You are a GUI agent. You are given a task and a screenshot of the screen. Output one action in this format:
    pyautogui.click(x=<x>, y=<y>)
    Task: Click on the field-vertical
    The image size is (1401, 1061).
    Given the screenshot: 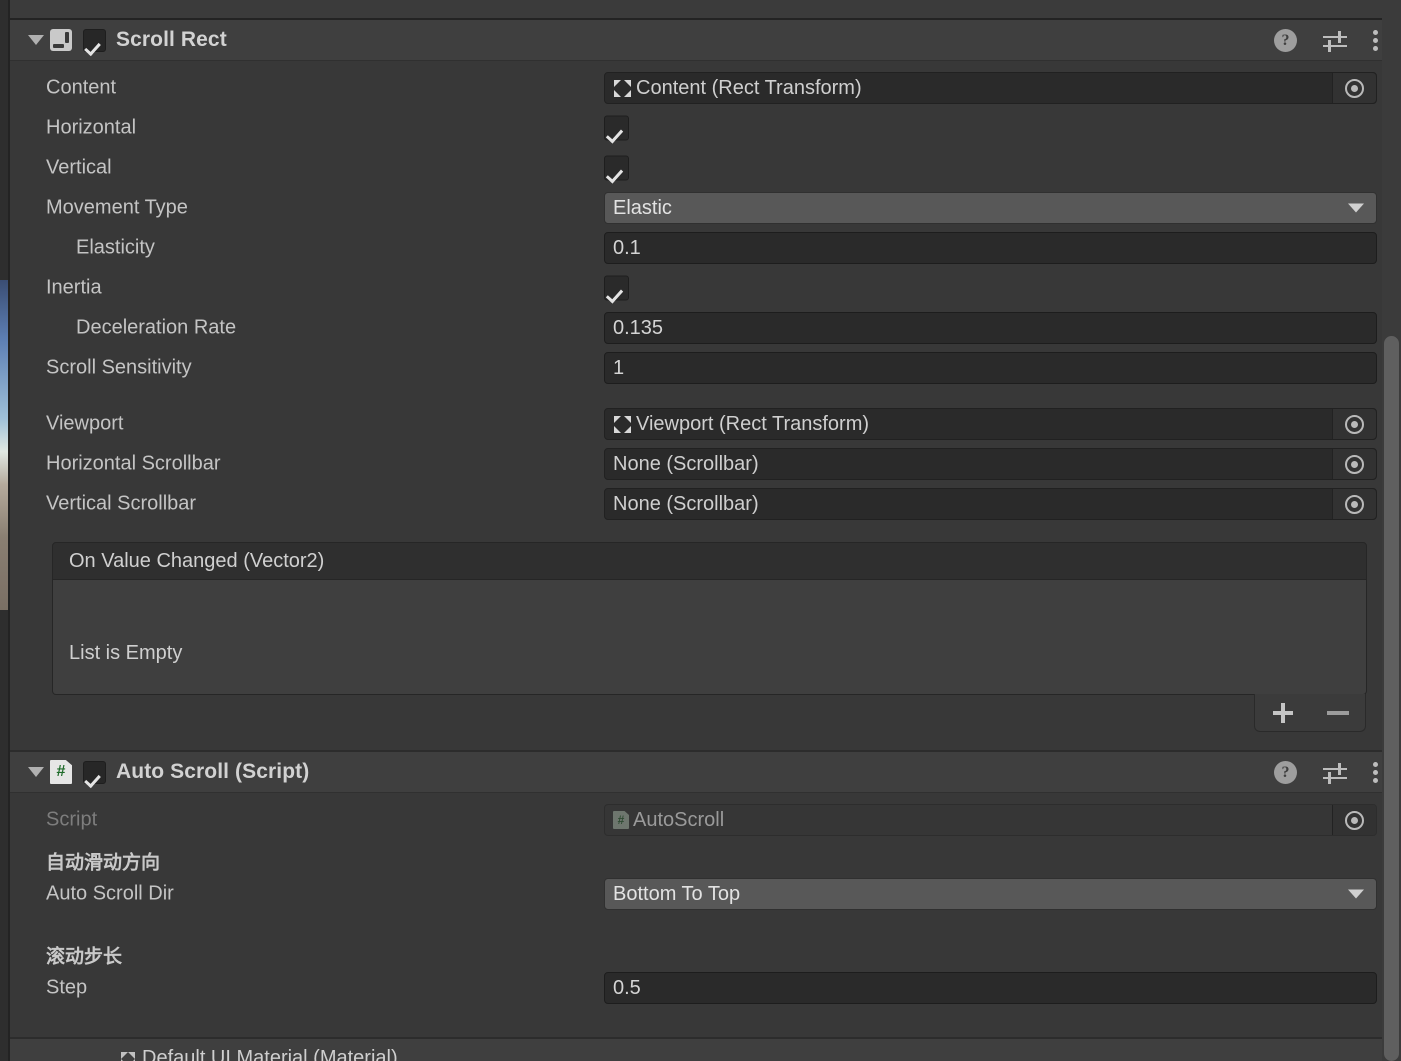 What is the action you would take?
    pyautogui.click(x=619, y=168)
    